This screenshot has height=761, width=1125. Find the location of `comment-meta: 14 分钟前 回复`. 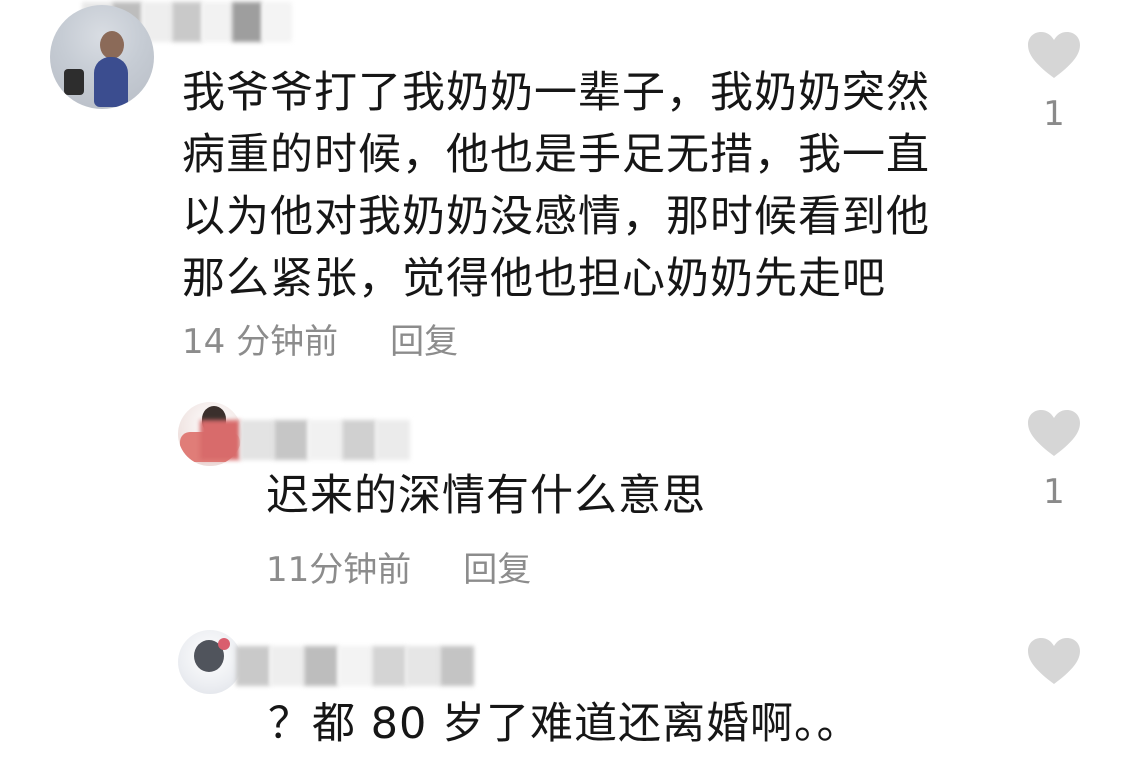

comment-meta: 14 分钟前 回复 is located at coordinates (320, 342).